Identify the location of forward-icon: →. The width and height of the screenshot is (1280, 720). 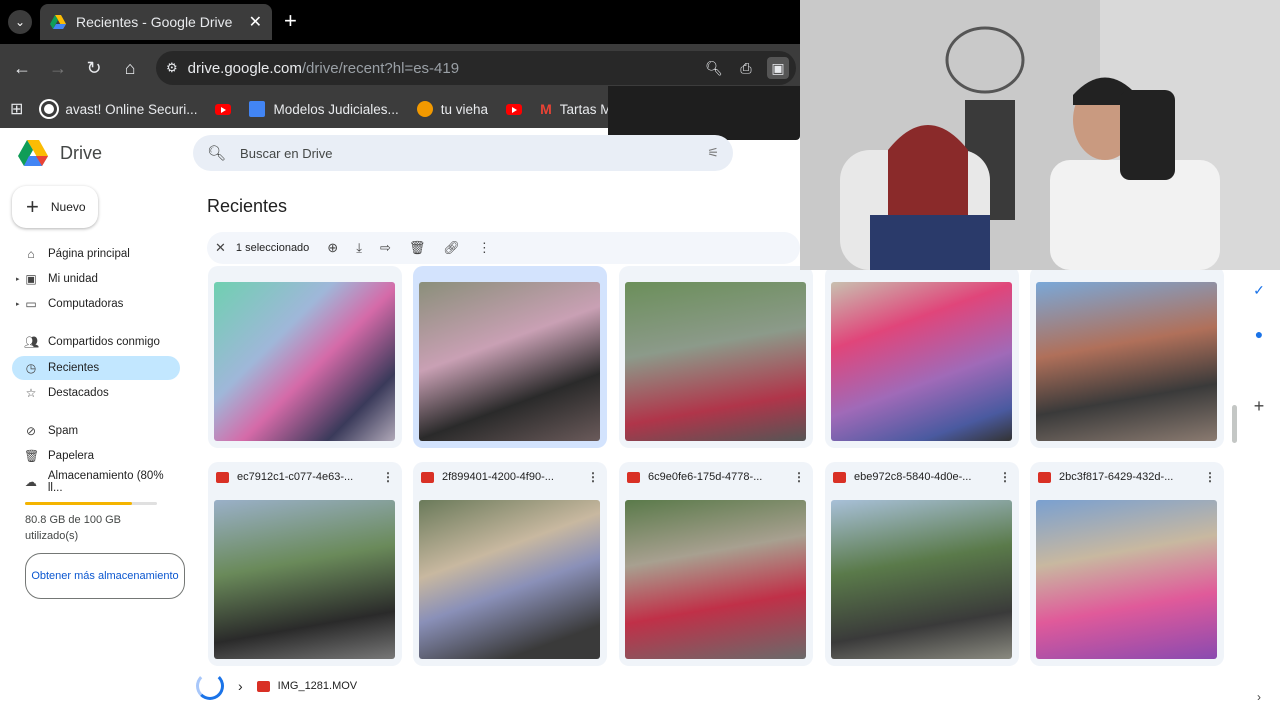
(58, 68).